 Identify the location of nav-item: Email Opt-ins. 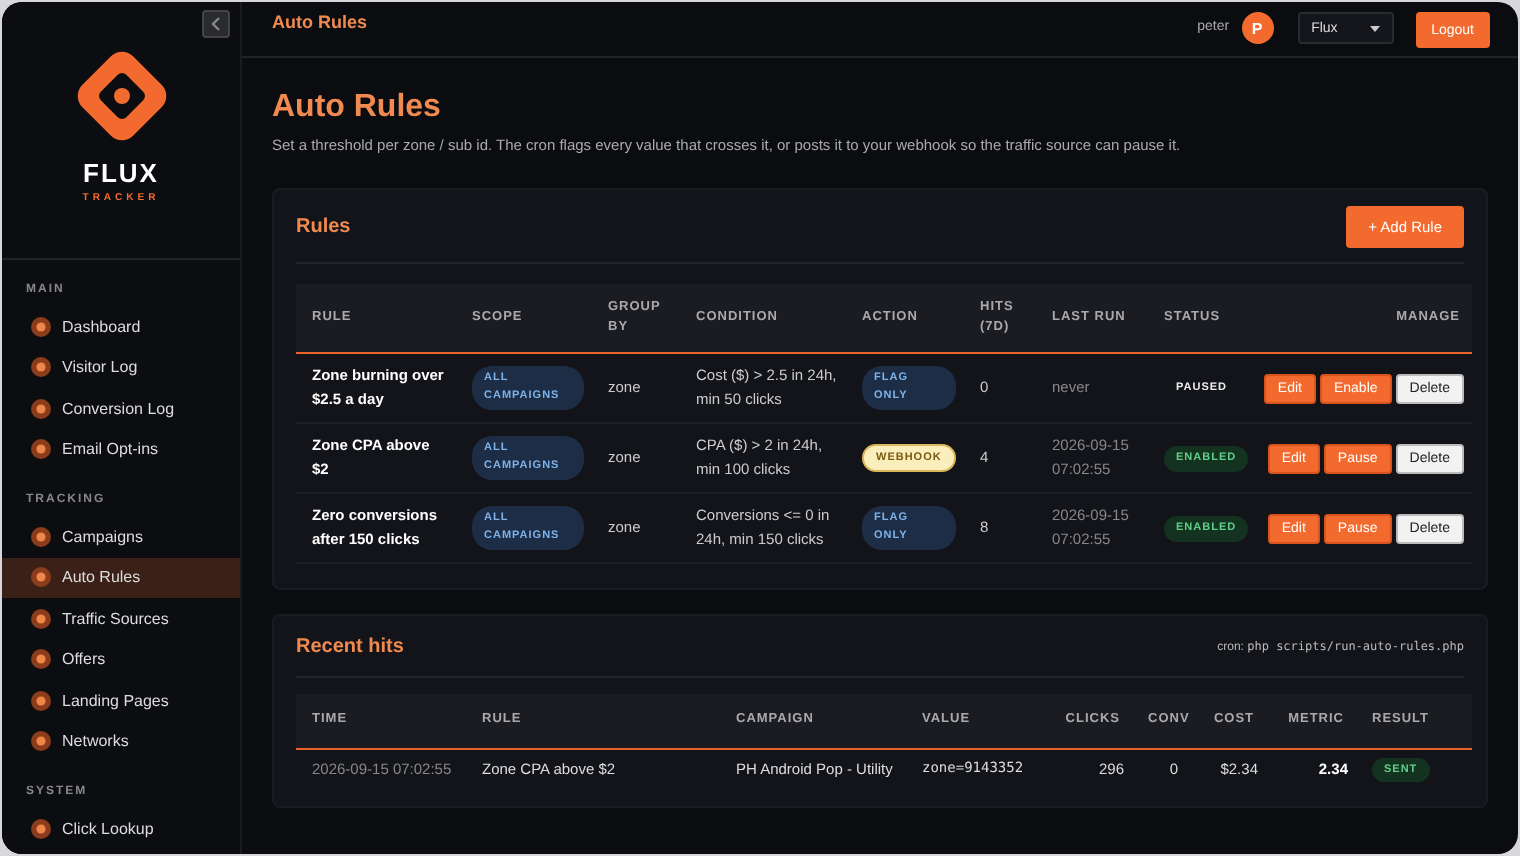
(121, 449).